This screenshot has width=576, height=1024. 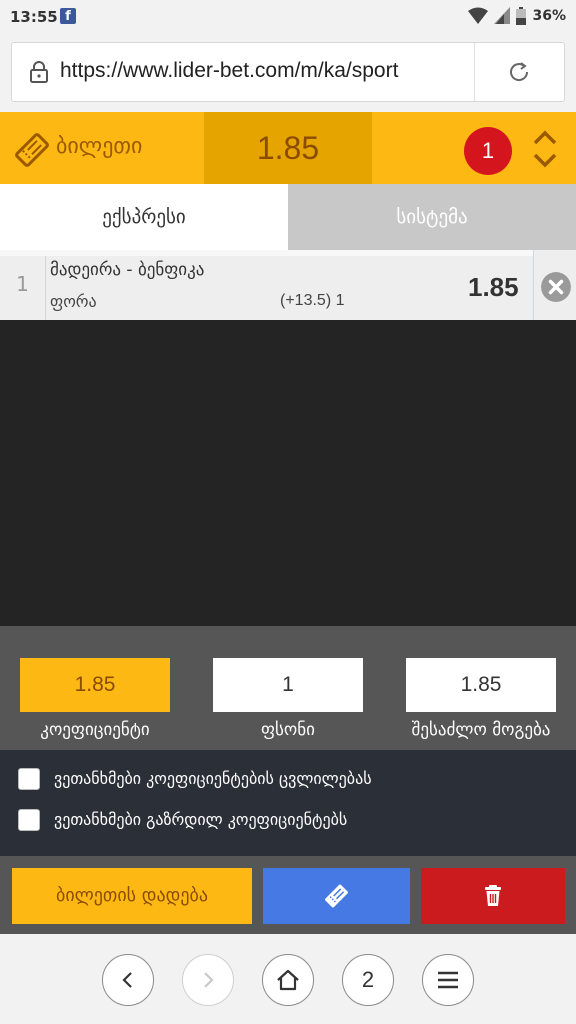 I want to click on remove-bet-button, so click(x=554, y=288).